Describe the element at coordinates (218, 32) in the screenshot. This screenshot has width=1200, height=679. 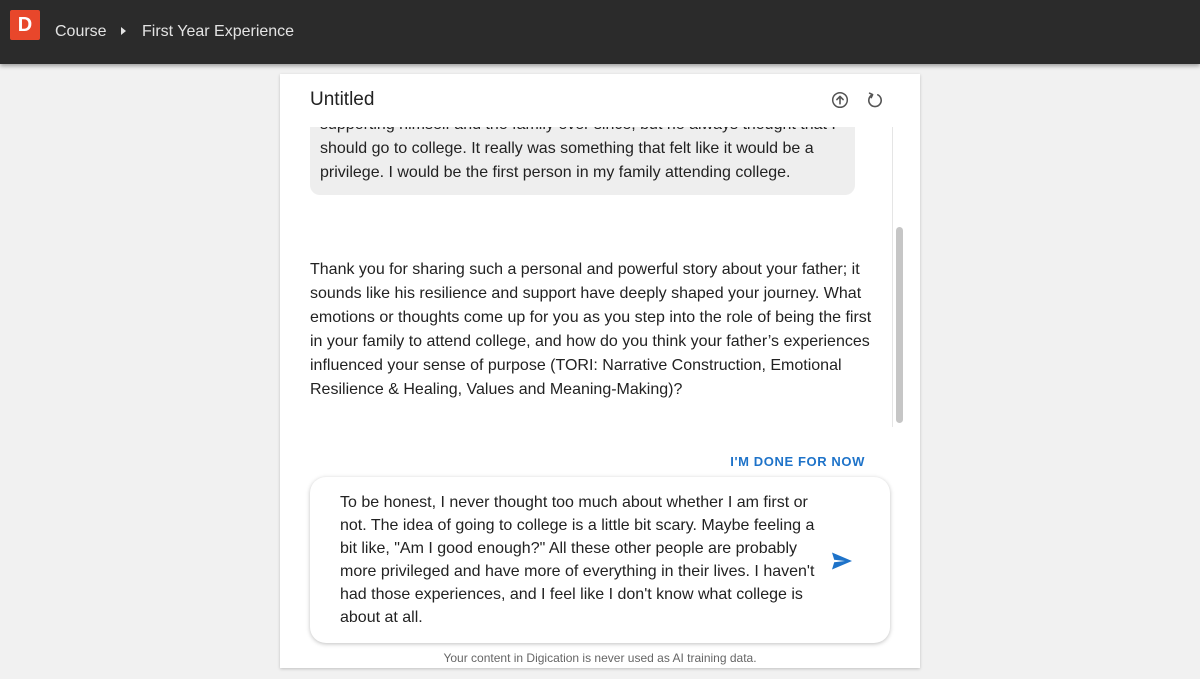
I see `breadcrumb-current: First Year Experience` at that location.